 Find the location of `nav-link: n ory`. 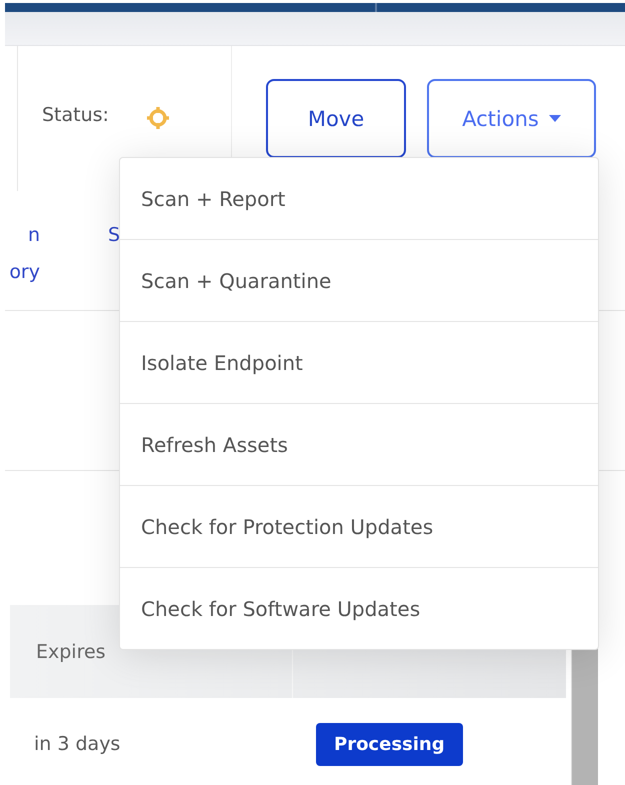

nav-link: n ory is located at coordinates (21, 263).